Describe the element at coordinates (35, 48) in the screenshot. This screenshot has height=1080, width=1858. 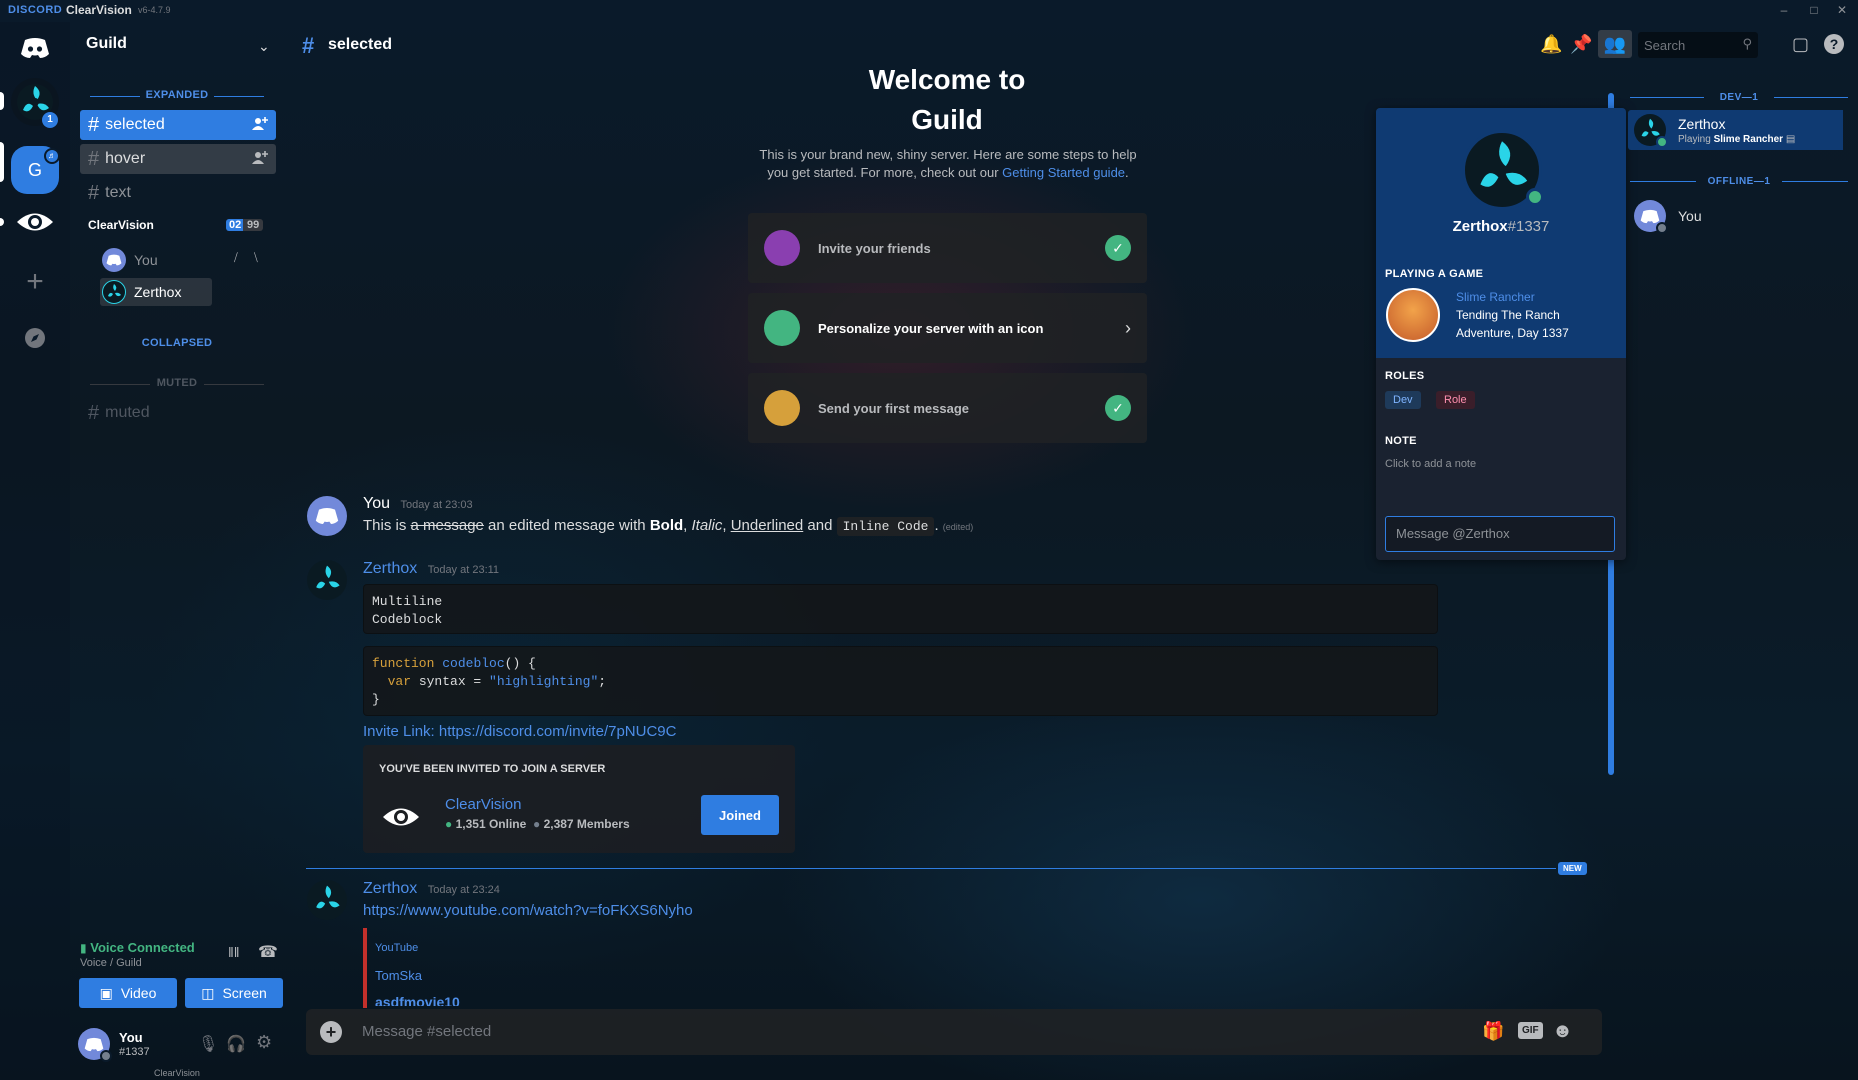
I see `home-discord-icon` at that location.